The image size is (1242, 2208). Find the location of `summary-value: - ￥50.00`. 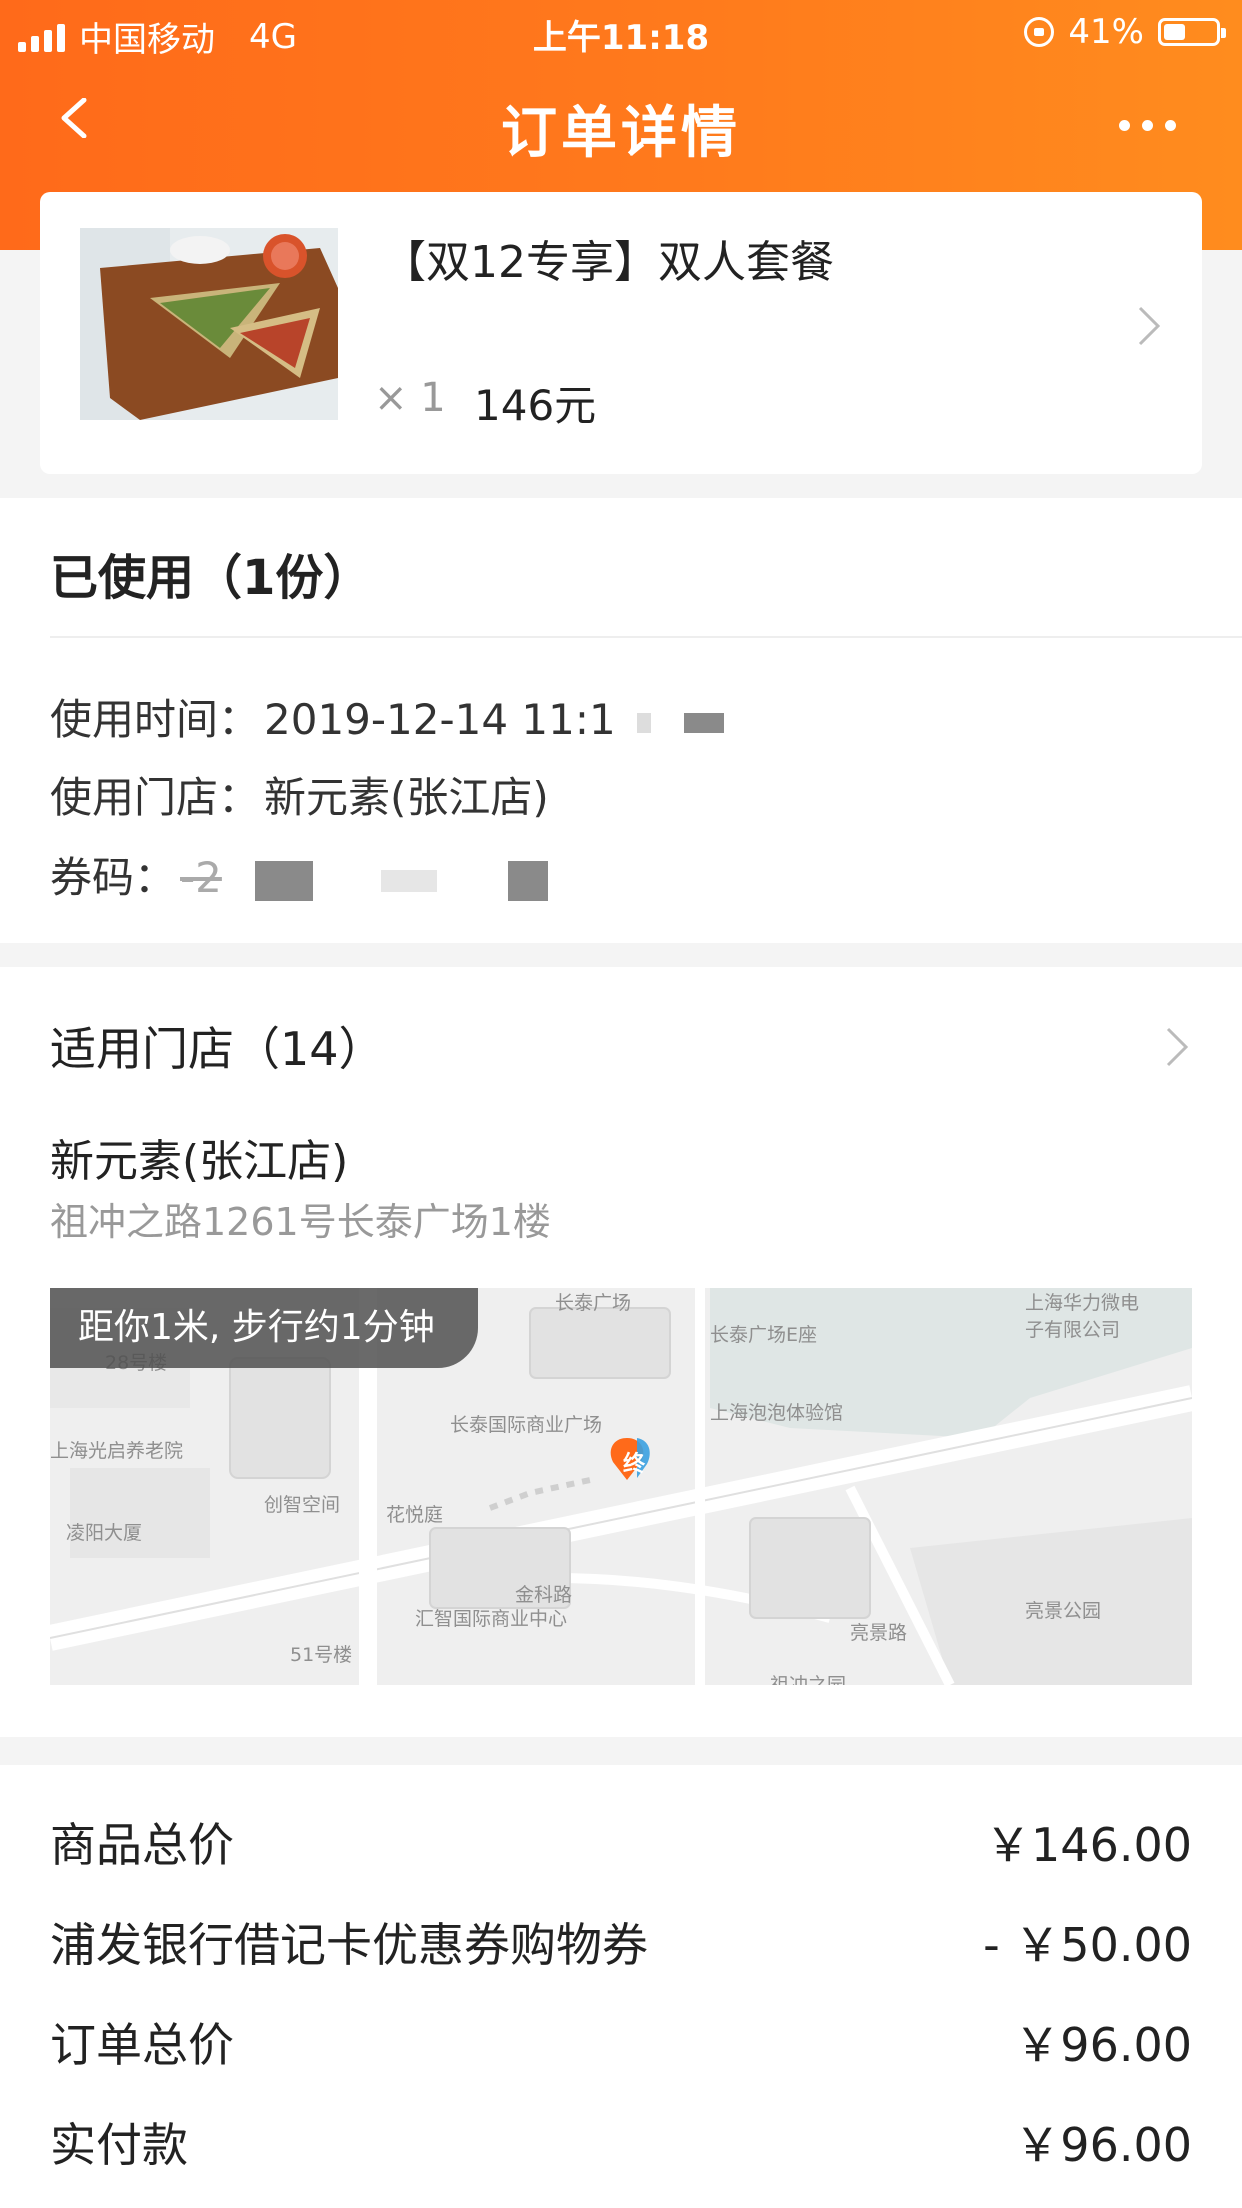

summary-value: - ￥50.00 is located at coordinates (1087, 1945).